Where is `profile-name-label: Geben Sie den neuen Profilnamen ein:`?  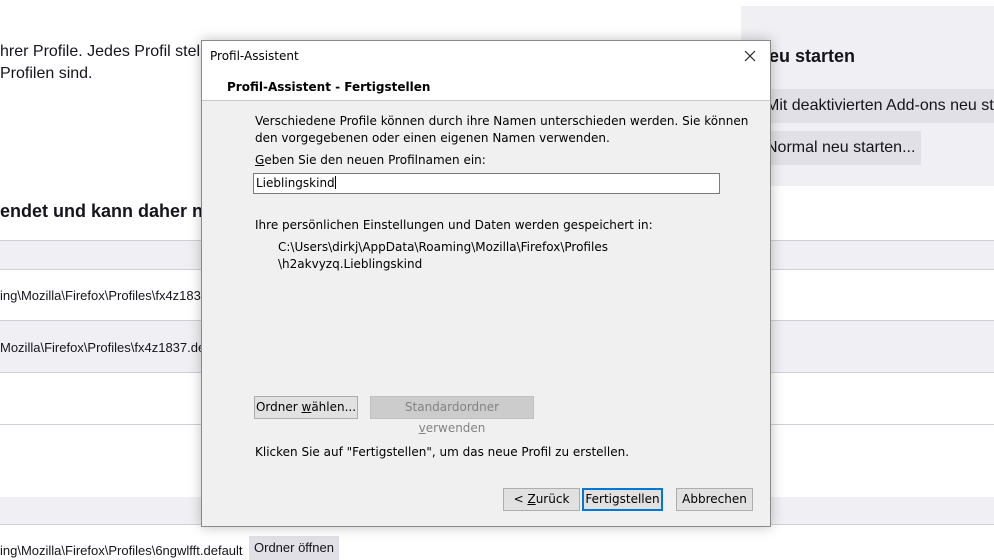
profile-name-label: Geben Sie den neuen Profilnamen ein: is located at coordinates (370, 160).